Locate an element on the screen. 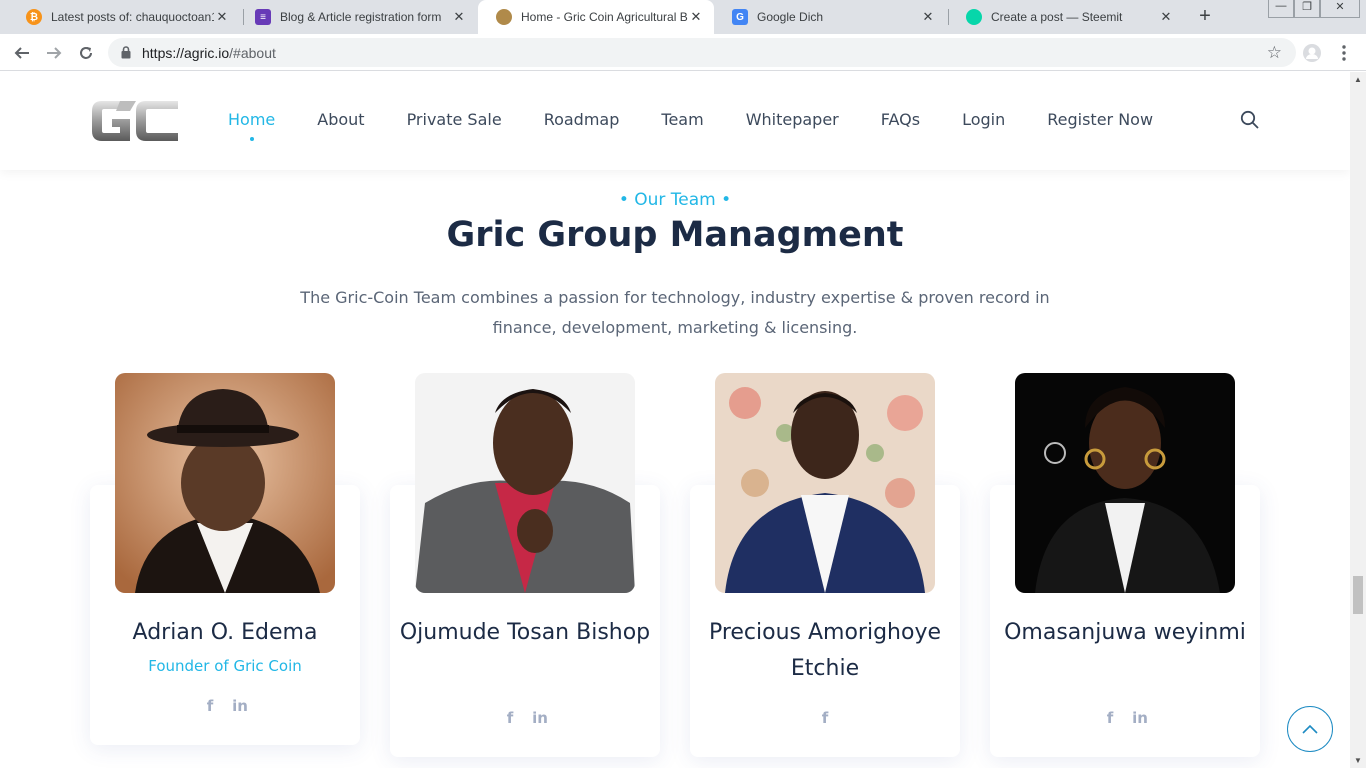 This screenshot has height=768, width=1366. nav-home: Home is located at coordinates (252, 125).